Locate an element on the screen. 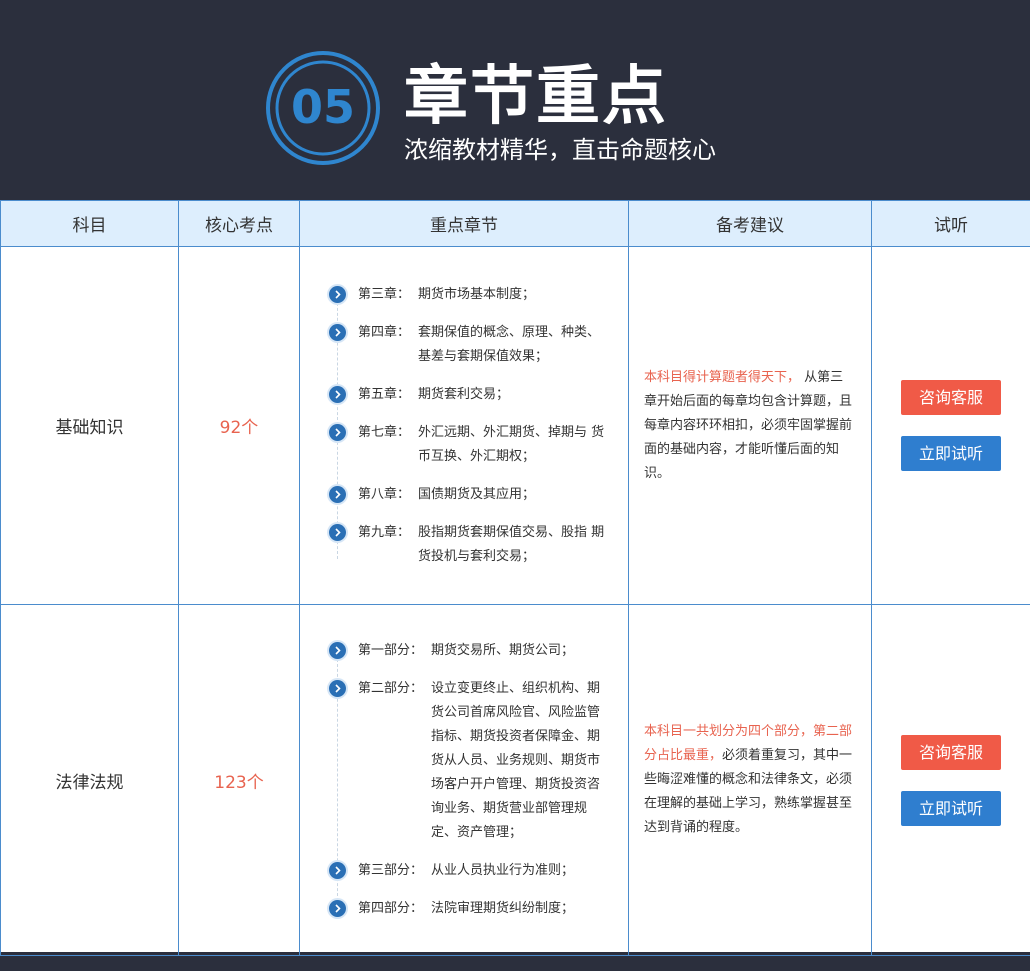 The width and height of the screenshot is (1030, 971). chapter-badge: 05 is located at coordinates (323, 108).